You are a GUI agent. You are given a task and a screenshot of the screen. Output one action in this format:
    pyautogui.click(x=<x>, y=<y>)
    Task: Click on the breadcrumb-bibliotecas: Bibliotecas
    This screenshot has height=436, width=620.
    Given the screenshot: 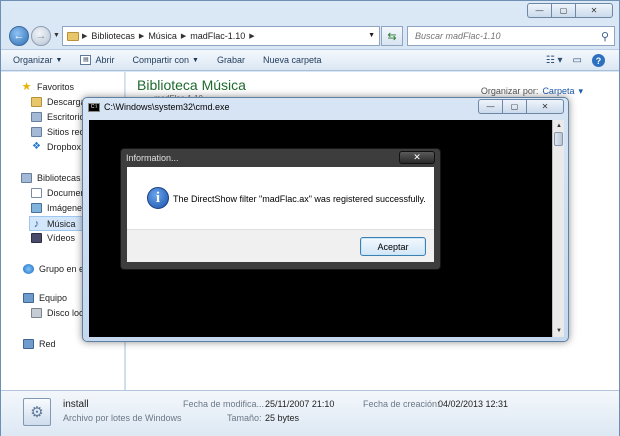 What is the action you would take?
    pyautogui.click(x=113, y=36)
    